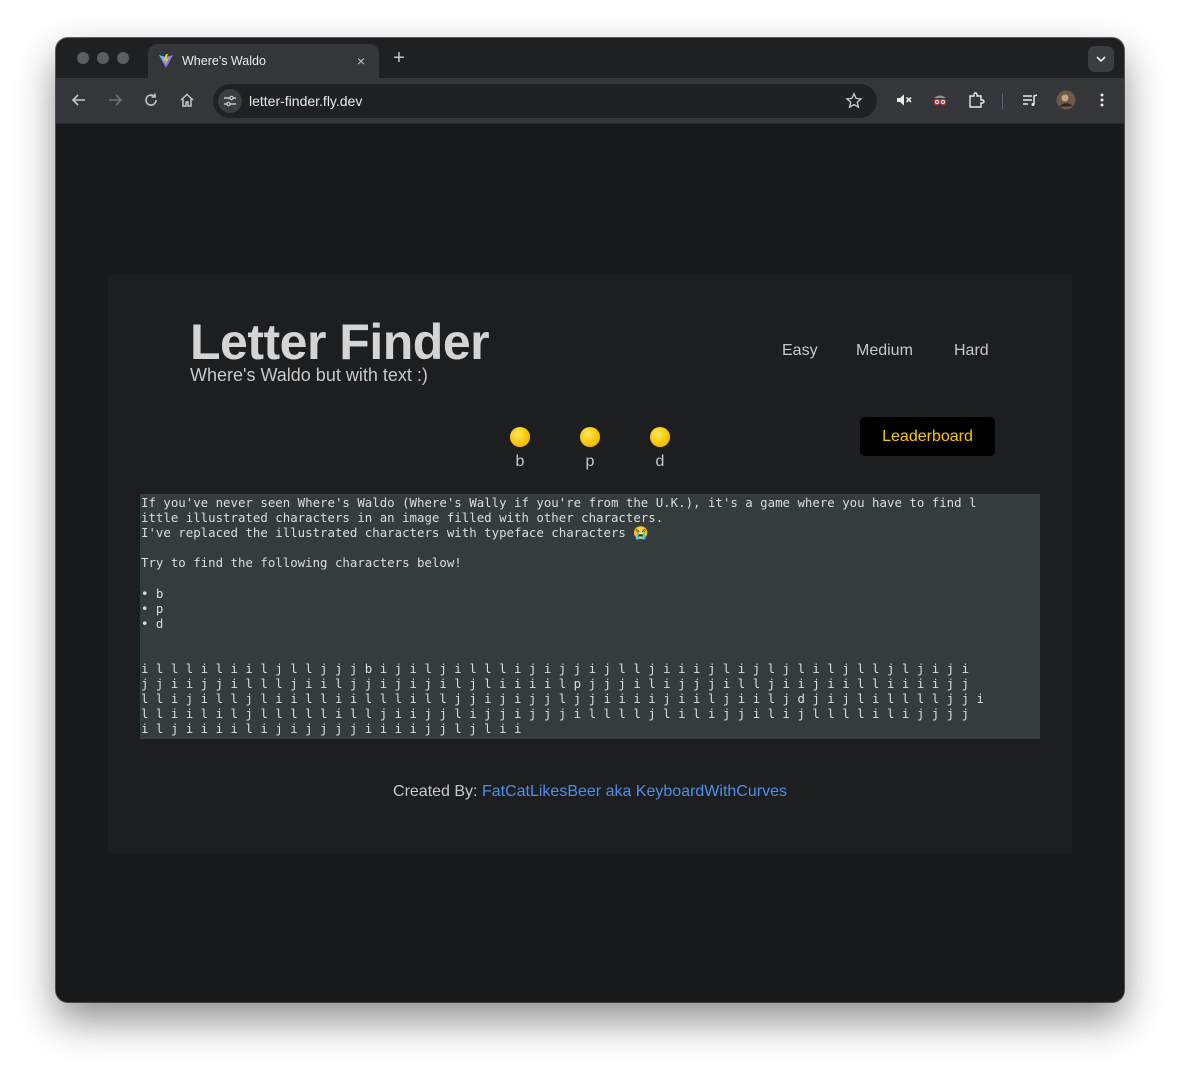 This screenshot has width=1180, height=1077. I want to click on home-icon, so click(187, 100).